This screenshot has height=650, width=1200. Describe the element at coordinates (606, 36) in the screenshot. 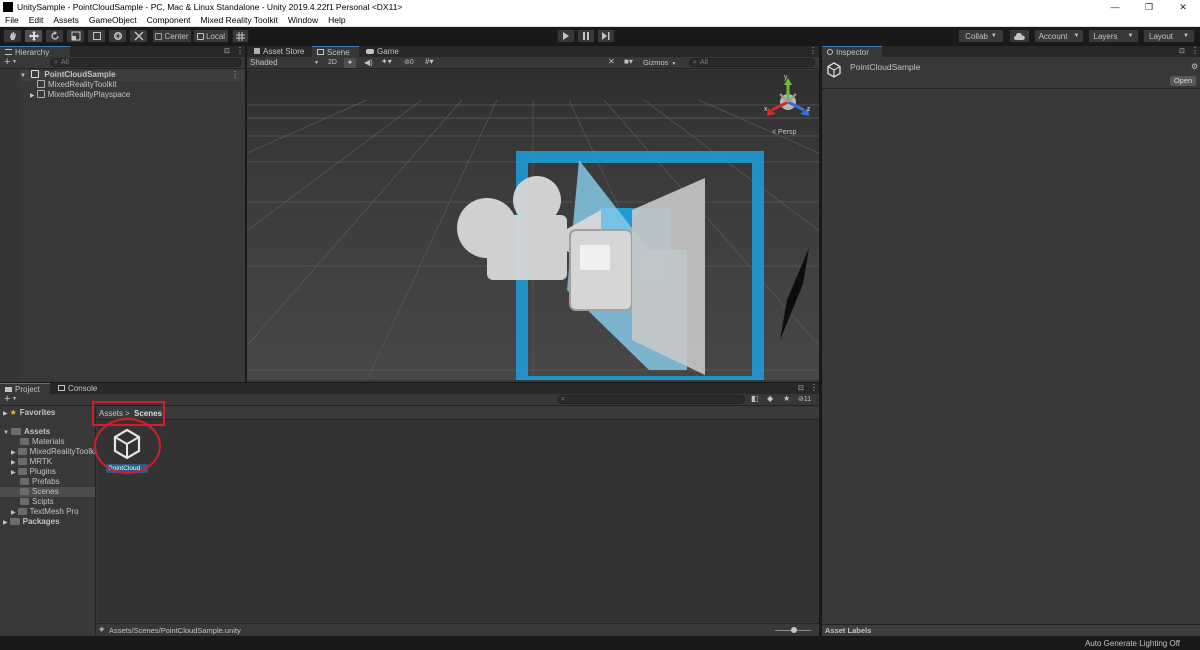

I see `step-button` at that location.